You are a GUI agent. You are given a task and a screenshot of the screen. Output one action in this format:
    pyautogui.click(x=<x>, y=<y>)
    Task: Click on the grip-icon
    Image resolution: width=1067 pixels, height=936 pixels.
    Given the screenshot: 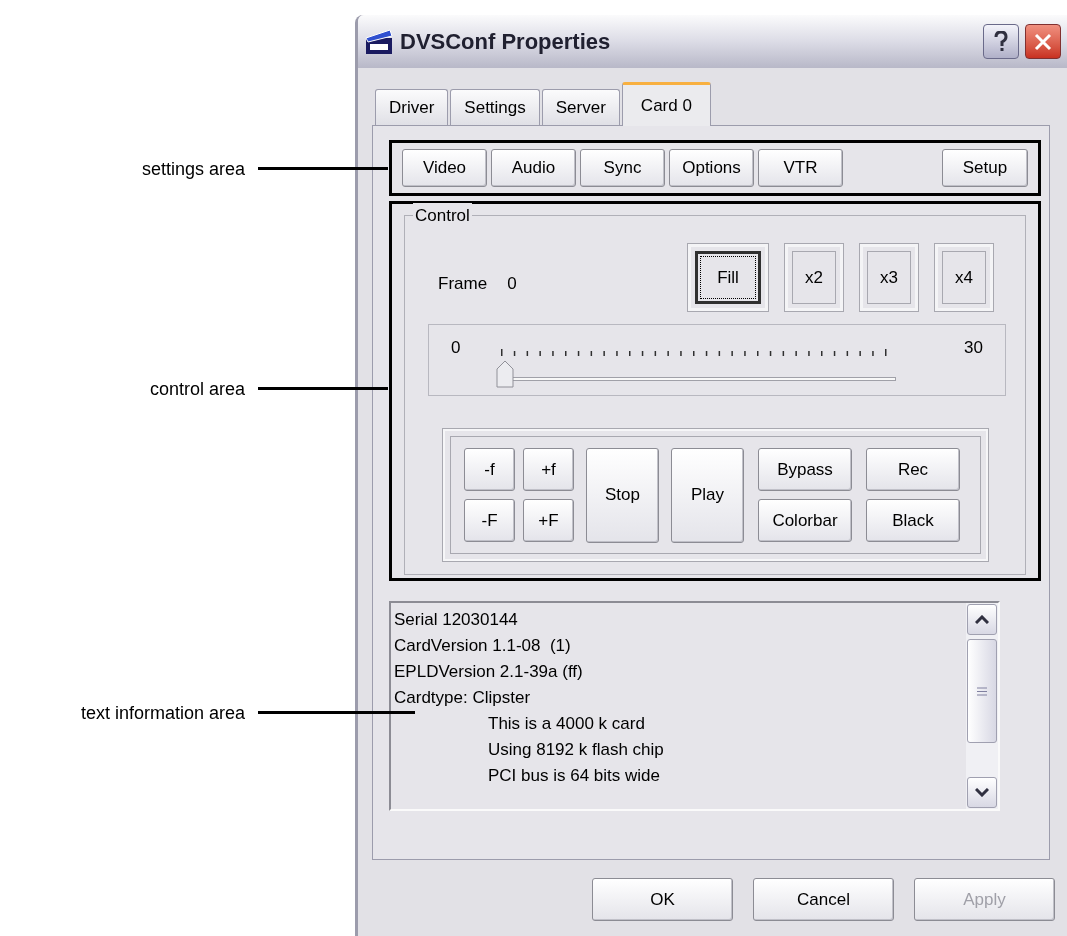 What is the action you would take?
    pyautogui.click(x=982, y=691)
    